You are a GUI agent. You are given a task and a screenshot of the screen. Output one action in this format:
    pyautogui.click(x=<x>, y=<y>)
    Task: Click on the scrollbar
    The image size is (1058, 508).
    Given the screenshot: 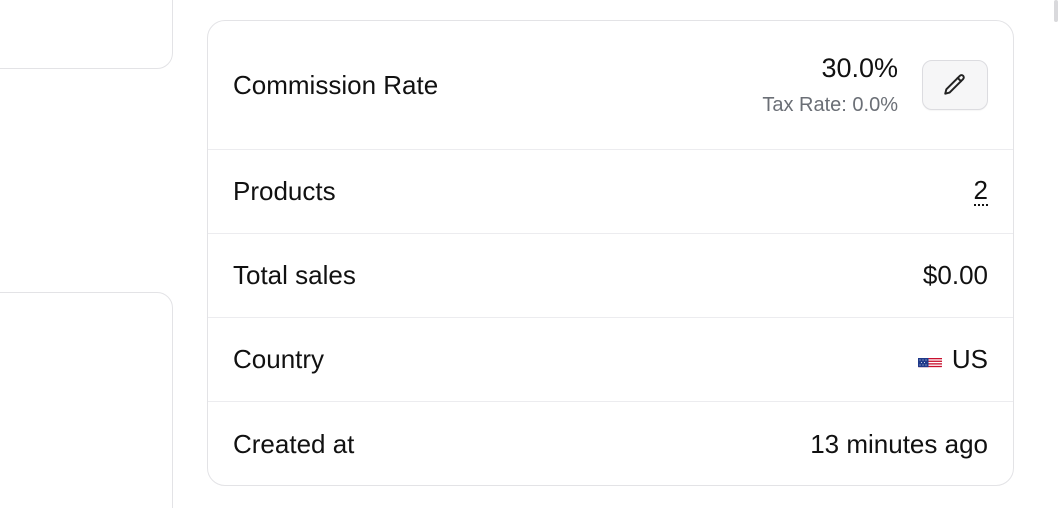 What is the action you would take?
    pyautogui.click(x=1056, y=11)
    